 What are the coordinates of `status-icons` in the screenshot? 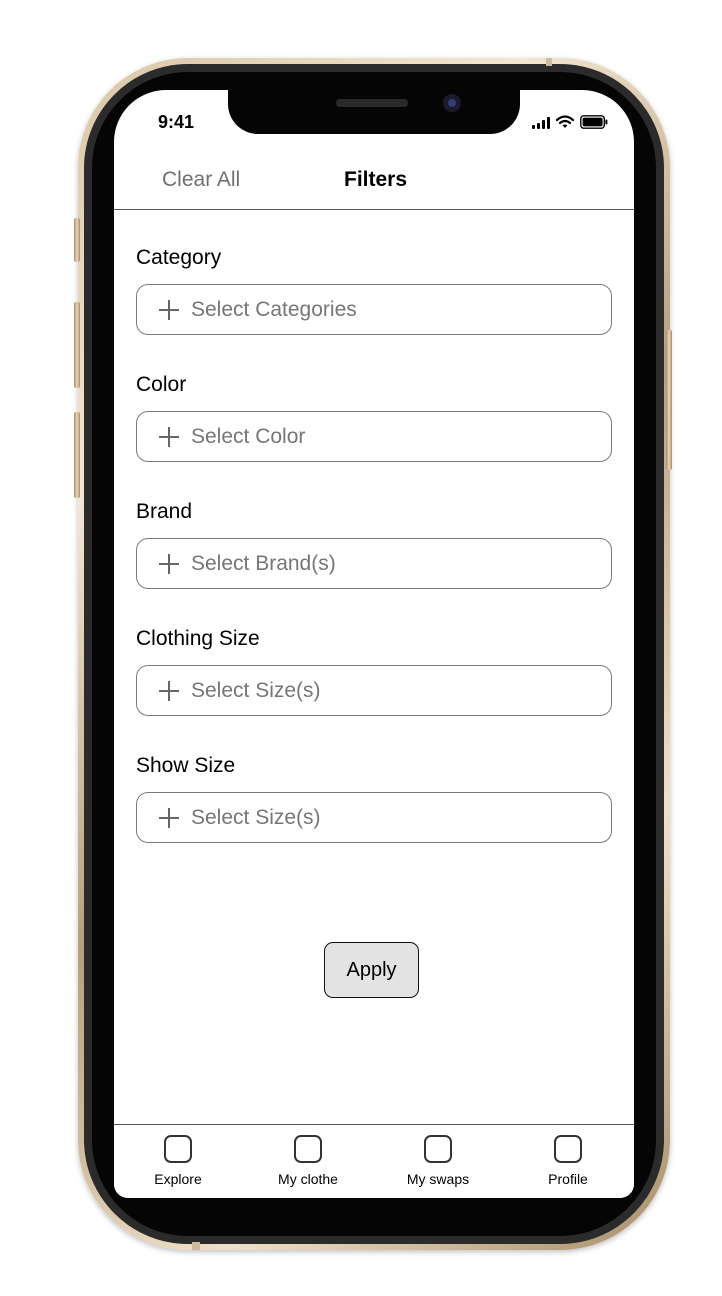 It's located at (570, 122).